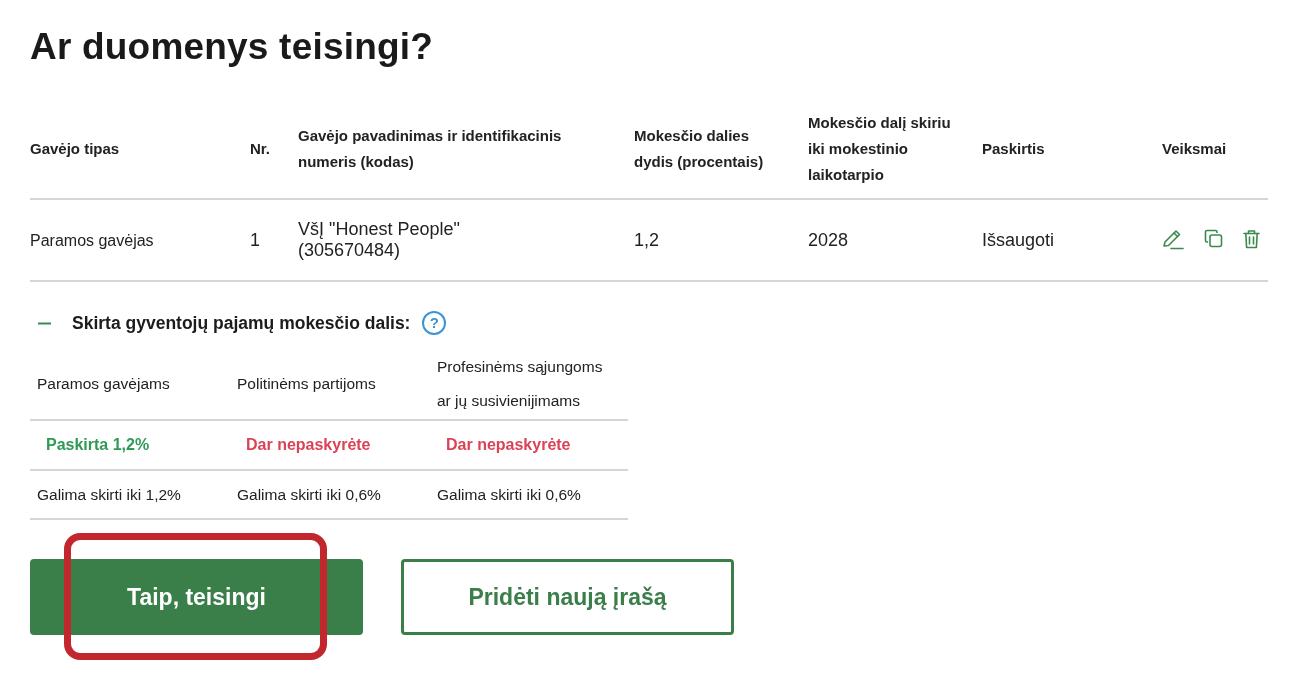 This screenshot has height=676, width=1305. What do you see at coordinates (430, 149) in the screenshot?
I see `column-header: Gavėjo pavadinimas ir identifikacinis numeris (kodas)` at bounding box center [430, 149].